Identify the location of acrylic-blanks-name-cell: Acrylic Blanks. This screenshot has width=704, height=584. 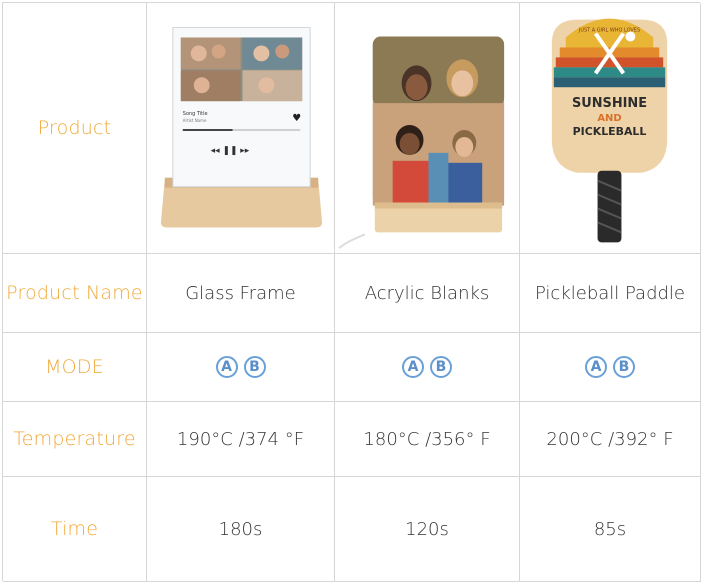
(427, 293).